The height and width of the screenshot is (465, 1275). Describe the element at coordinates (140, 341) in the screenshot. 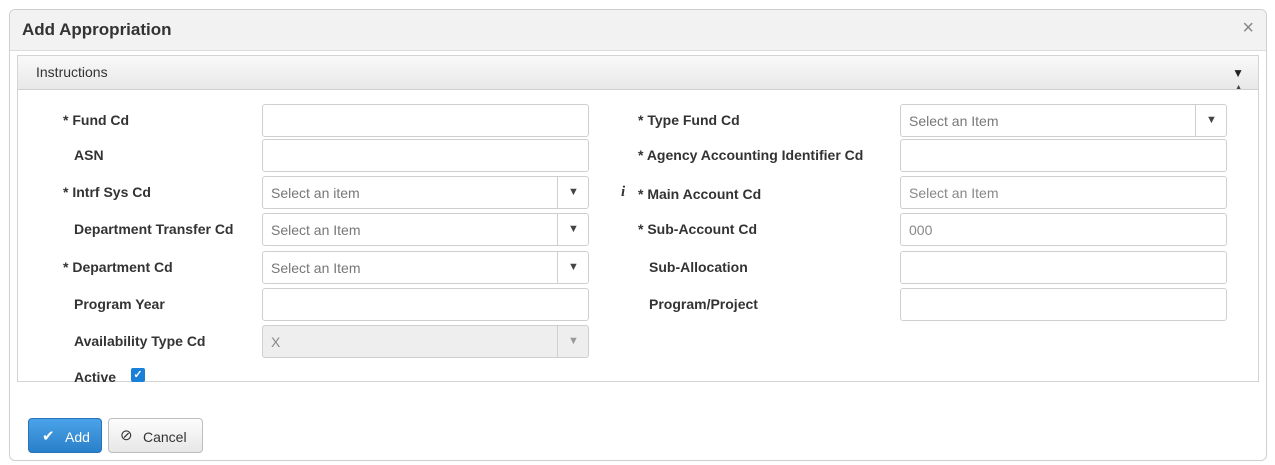

I see `availability-type-cd-label: Availability Type Cd` at that location.